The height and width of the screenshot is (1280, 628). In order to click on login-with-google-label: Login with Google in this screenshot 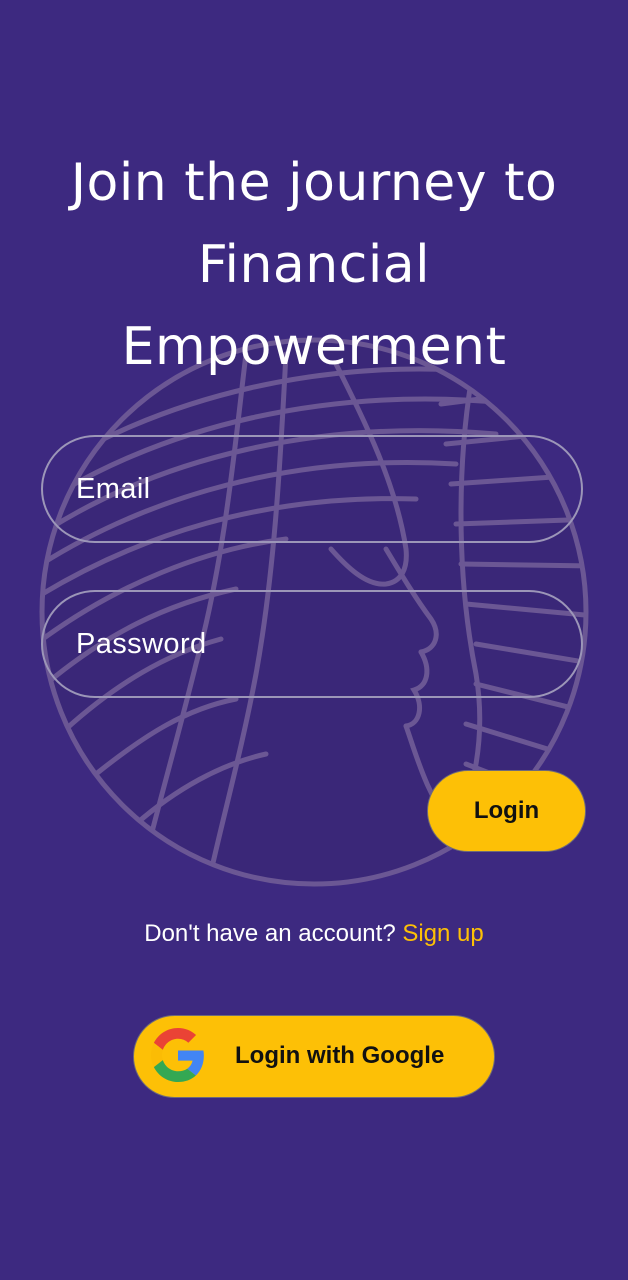, I will do `click(340, 1055)`.